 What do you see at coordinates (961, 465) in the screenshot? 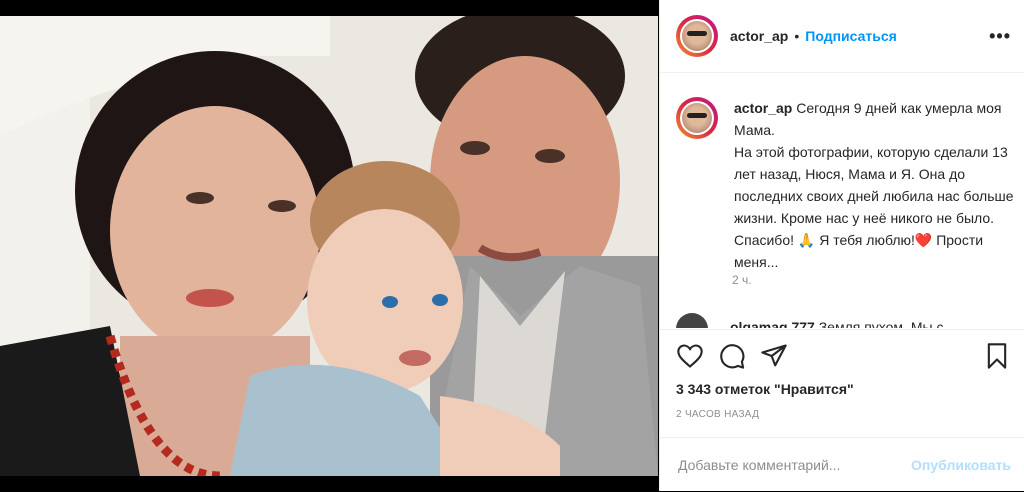
I see `publish-button: Опубликовать` at bounding box center [961, 465].